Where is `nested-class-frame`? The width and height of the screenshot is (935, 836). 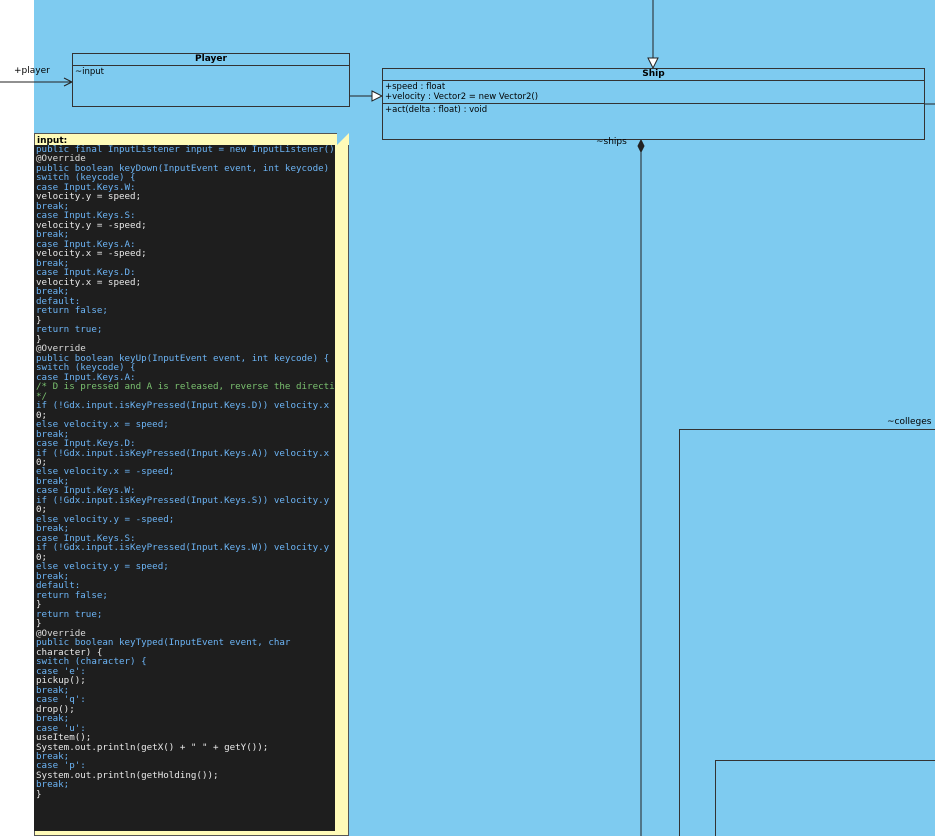 nested-class-frame is located at coordinates (825, 798).